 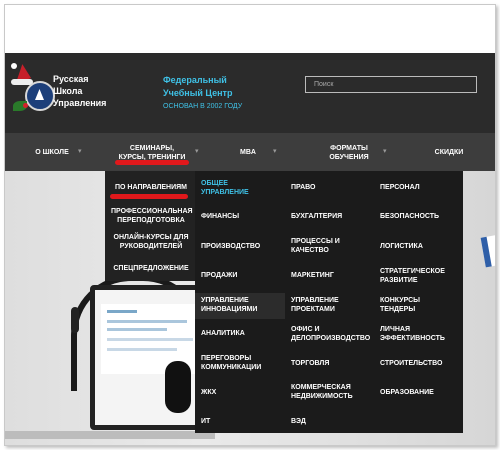 I want to click on menu-item-commercial-realty: КОММЕРЧЕСКАЯ НЕДВИЖИМОСТЬ, so click(x=333, y=392).